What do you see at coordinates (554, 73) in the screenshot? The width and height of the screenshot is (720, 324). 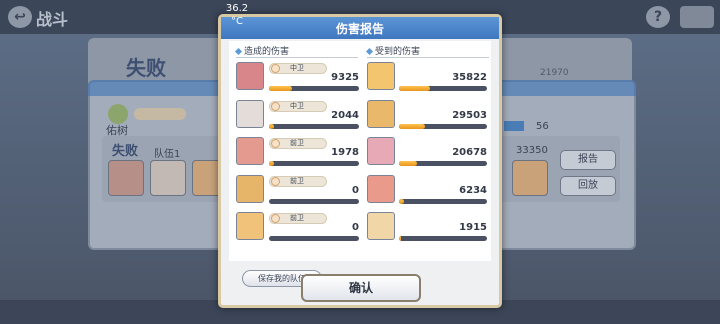 I see `top-value: 21970` at bounding box center [554, 73].